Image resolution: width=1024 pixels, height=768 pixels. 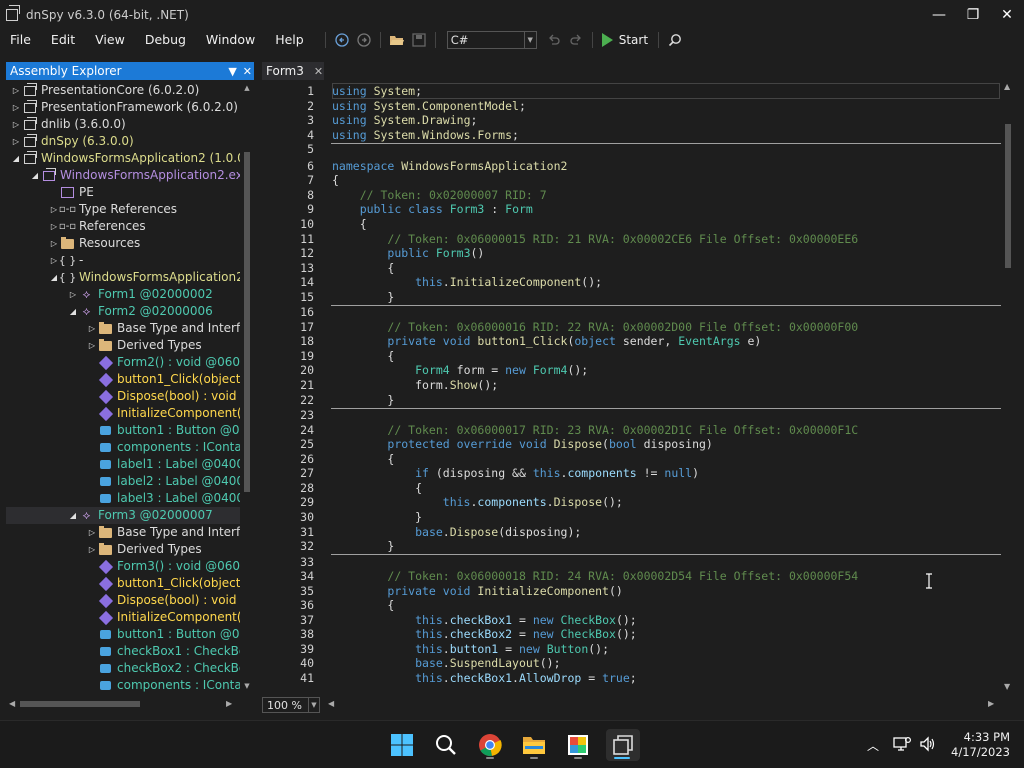 What do you see at coordinates (289, 40) in the screenshot?
I see `menu-help: Help` at bounding box center [289, 40].